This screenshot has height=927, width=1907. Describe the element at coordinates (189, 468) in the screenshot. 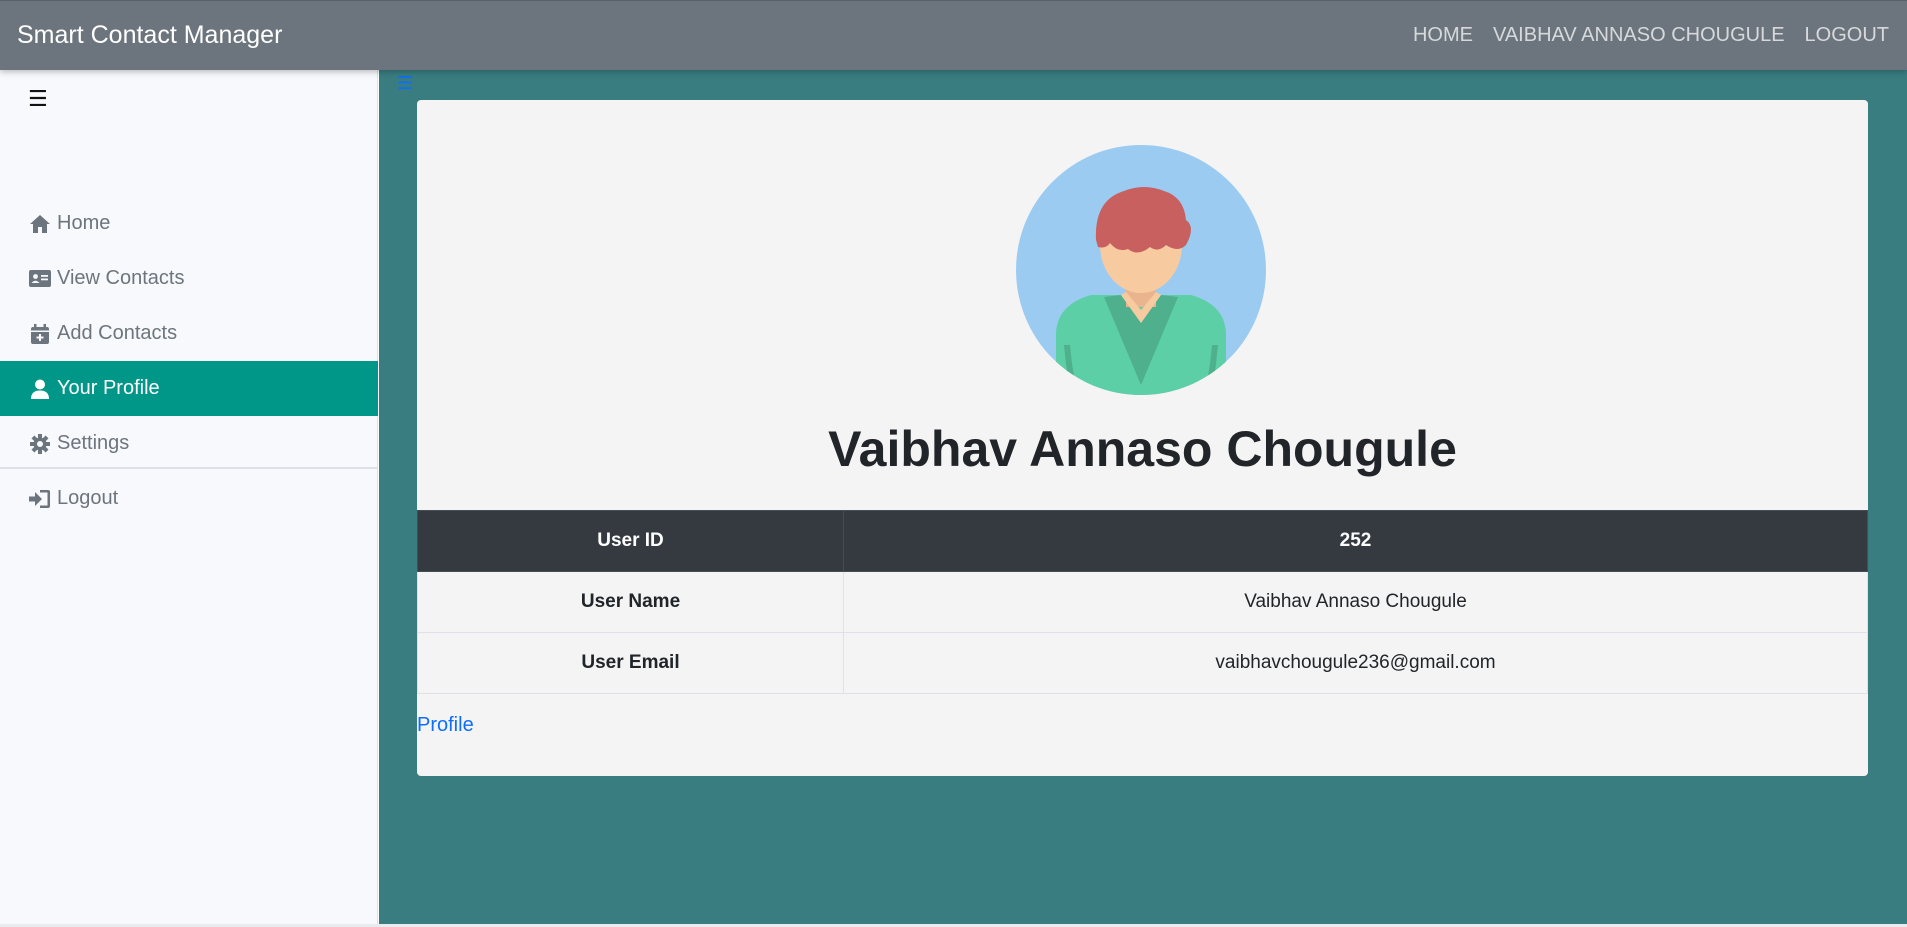

I see `sidebar-divider` at that location.